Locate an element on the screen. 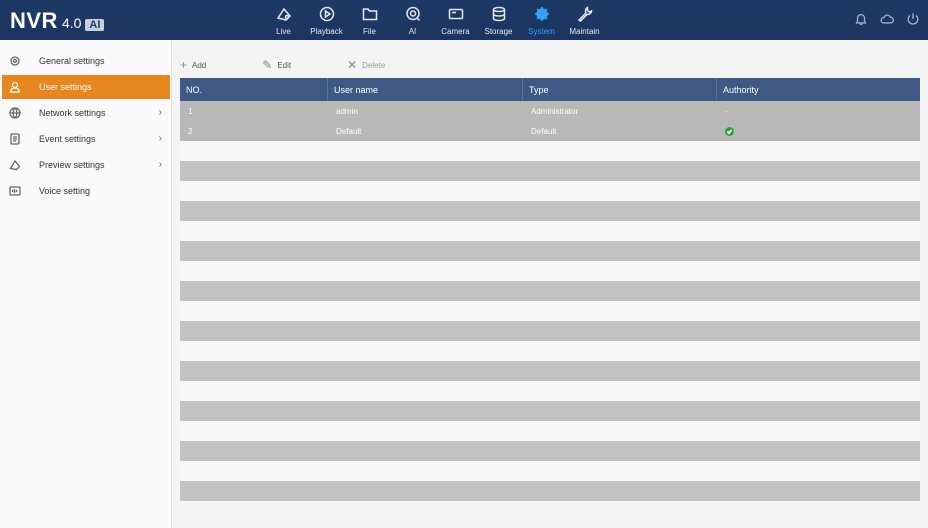 The width and height of the screenshot is (928, 528). event-icon is located at coordinates (15, 139).